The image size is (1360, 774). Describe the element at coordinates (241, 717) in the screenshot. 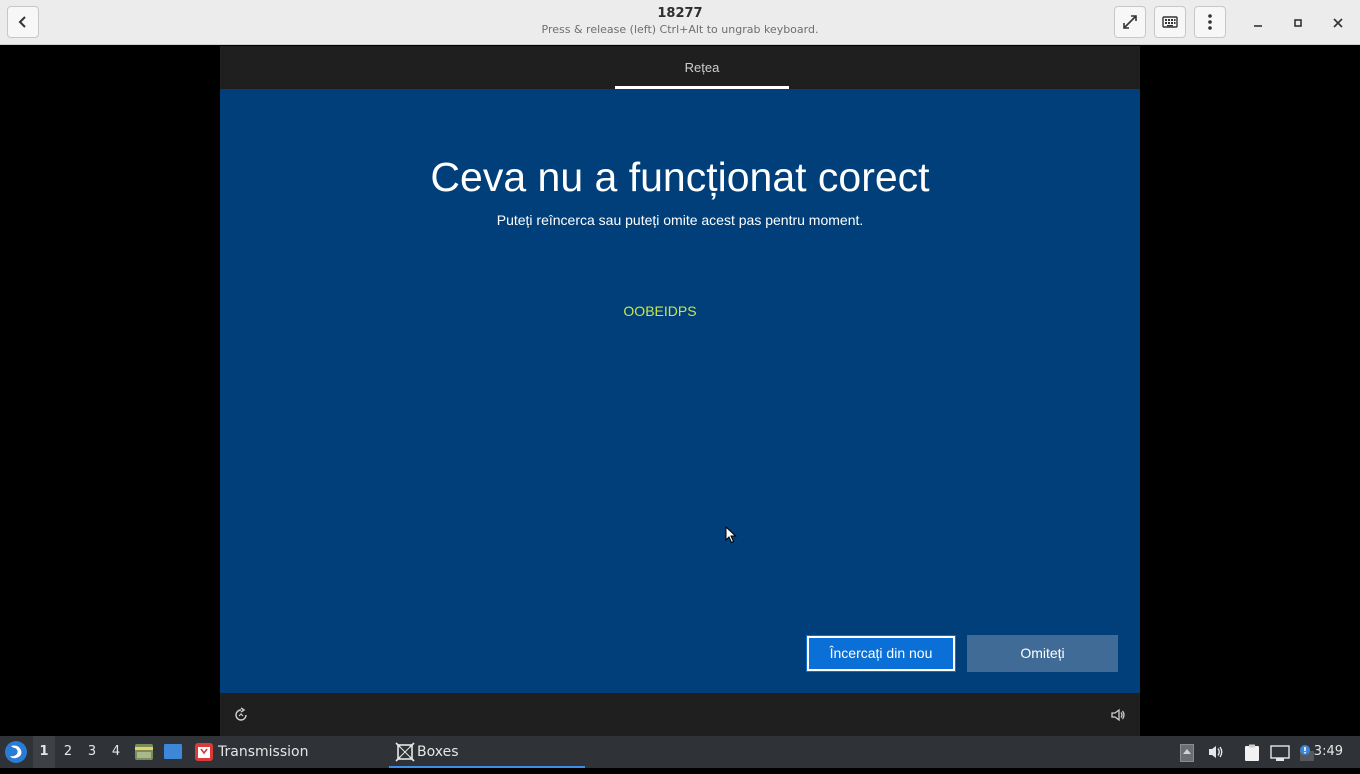

I see `ease-of-access-icon` at that location.